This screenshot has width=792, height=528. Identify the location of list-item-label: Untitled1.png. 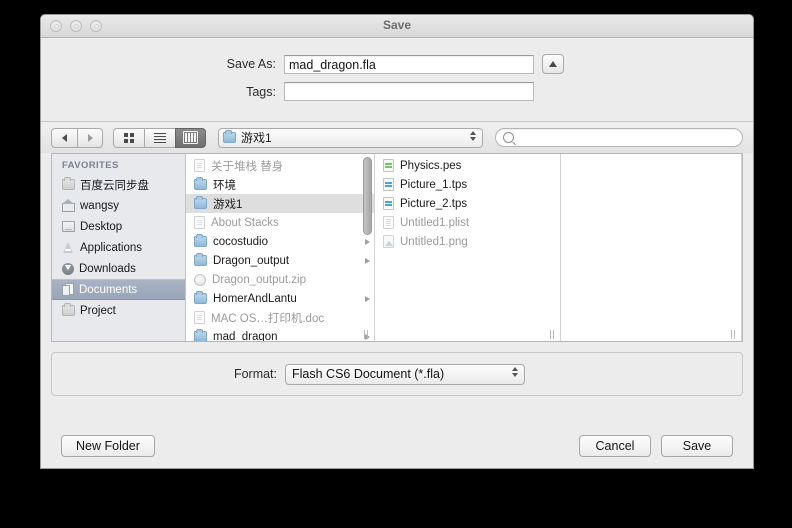
(434, 241).